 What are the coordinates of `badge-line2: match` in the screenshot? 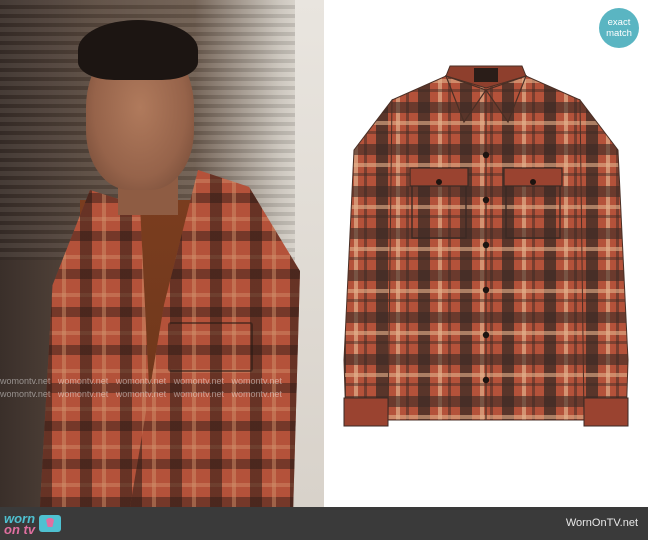 It's located at (619, 33).